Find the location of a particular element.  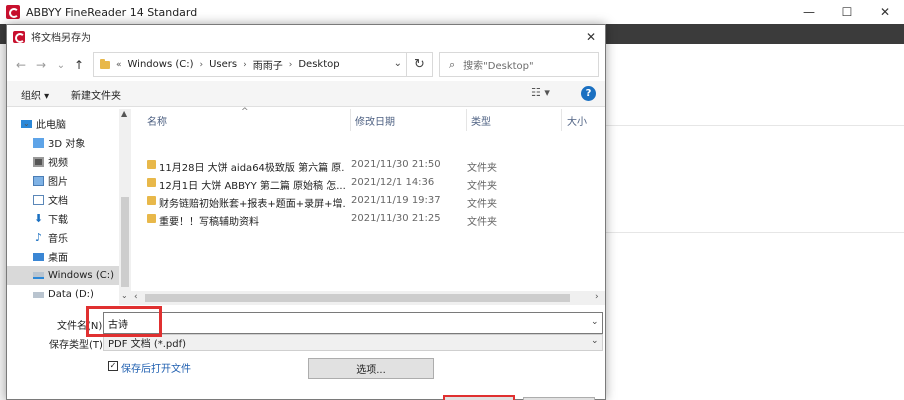

nav-item-windows-c: Windows (C:) is located at coordinates (63, 275).